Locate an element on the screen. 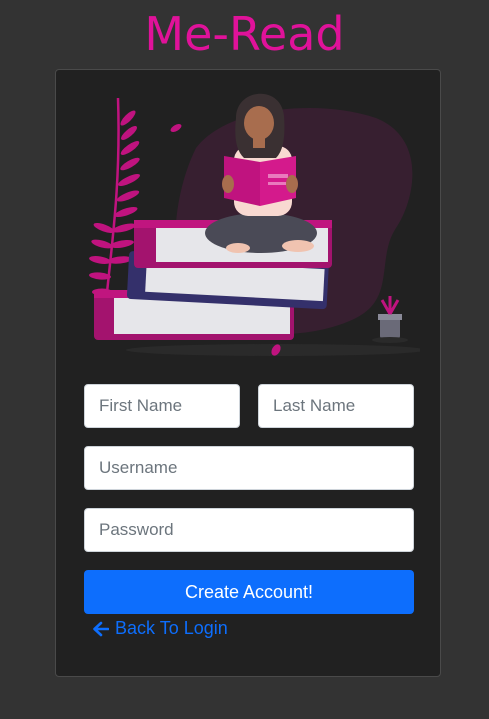  back-to-login-label: Back To Login is located at coordinates (171, 628).